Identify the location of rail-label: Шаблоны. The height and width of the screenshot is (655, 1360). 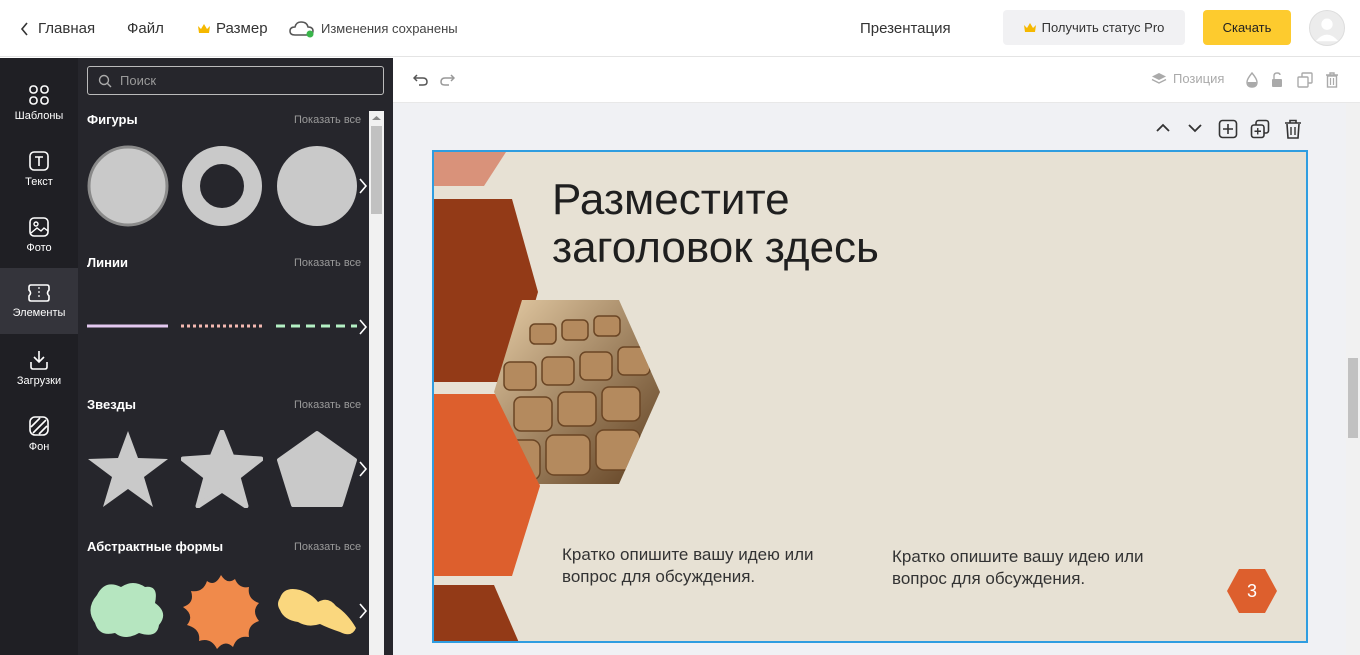
(39, 116).